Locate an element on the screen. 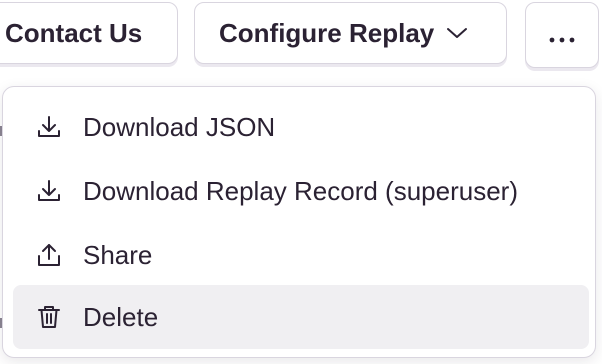  contact-us-label: Contact Us is located at coordinates (74, 32).